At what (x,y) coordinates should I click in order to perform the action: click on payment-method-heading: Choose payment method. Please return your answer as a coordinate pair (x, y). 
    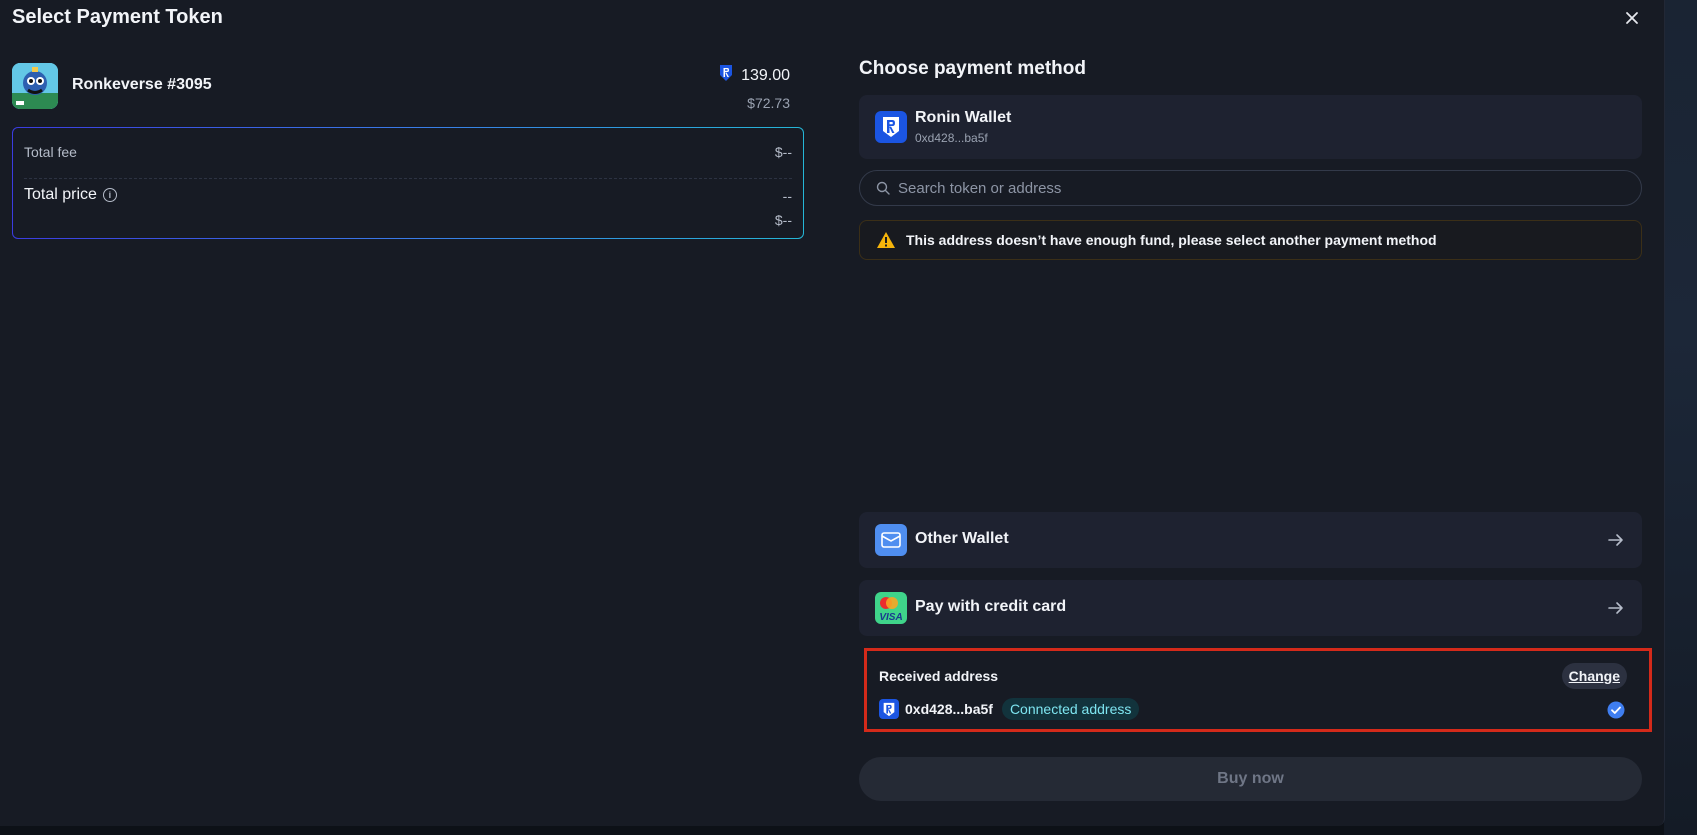
    Looking at the image, I should click on (972, 68).